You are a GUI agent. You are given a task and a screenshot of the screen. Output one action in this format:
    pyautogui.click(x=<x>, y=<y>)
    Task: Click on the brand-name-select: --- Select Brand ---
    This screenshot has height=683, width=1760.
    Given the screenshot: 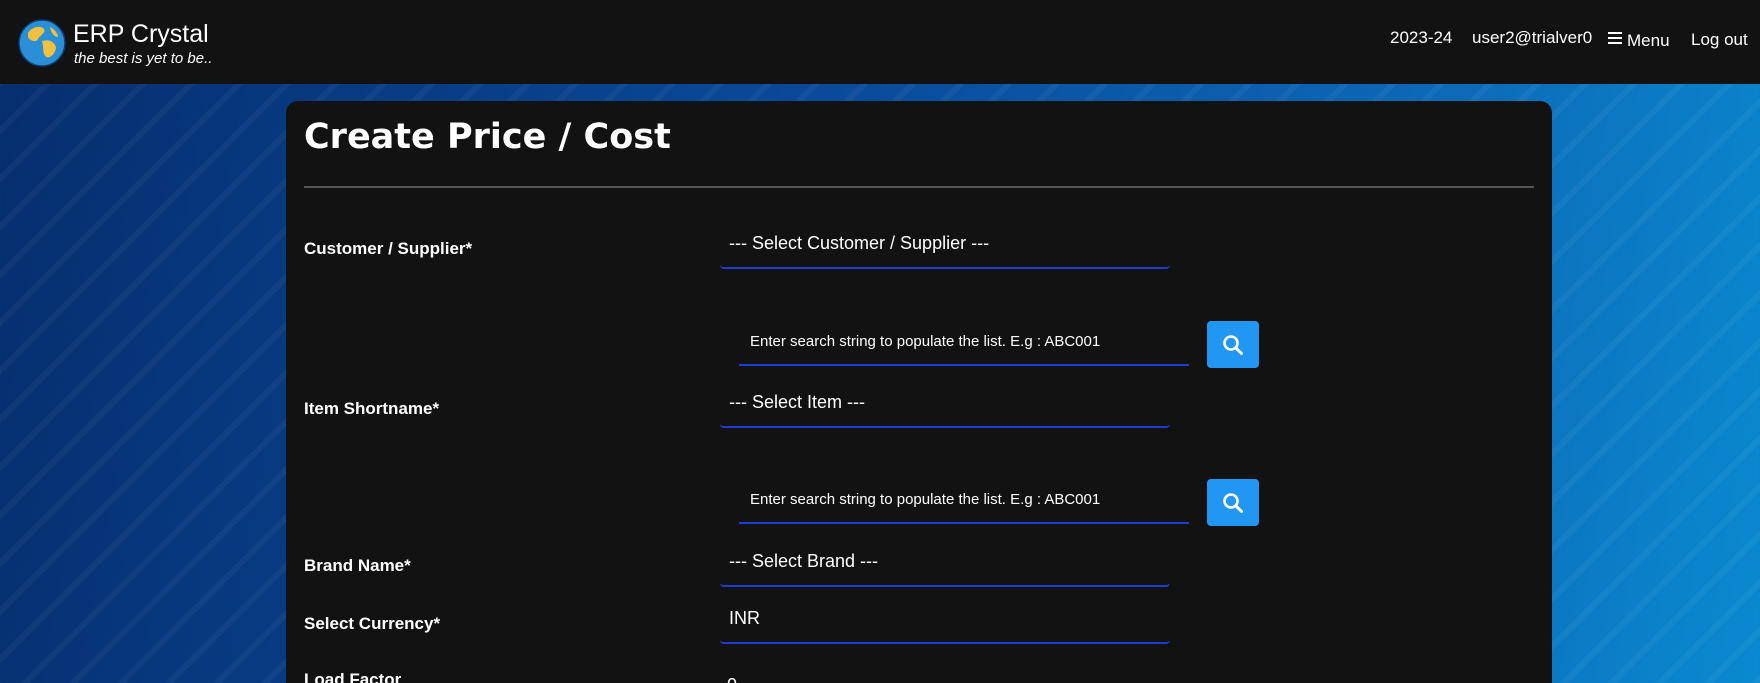 What is the action you would take?
    pyautogui.click(x=945, y=563)
    